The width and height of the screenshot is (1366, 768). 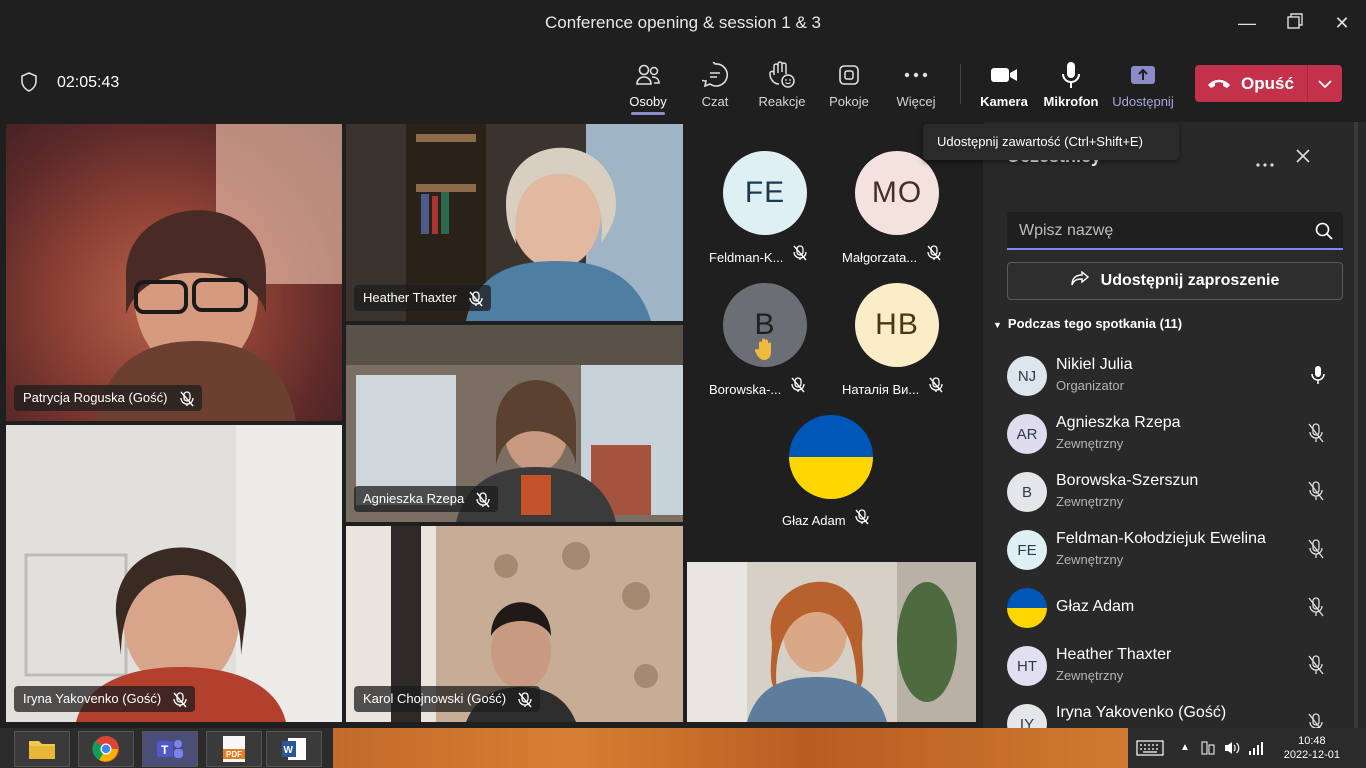 What do you see at coordinates (916, 75) in the screenshot?
I see `more-icon` at bounding box center [916, 75].